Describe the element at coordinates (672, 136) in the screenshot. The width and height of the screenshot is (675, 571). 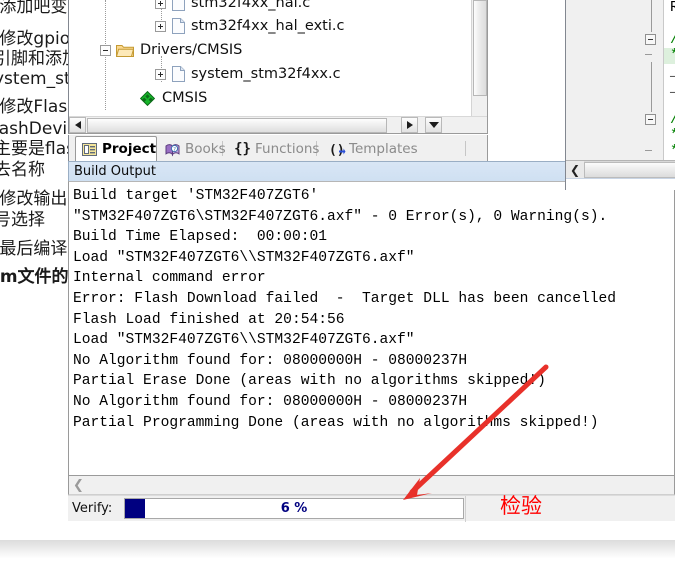
I see `code-line: * in the` at that location.